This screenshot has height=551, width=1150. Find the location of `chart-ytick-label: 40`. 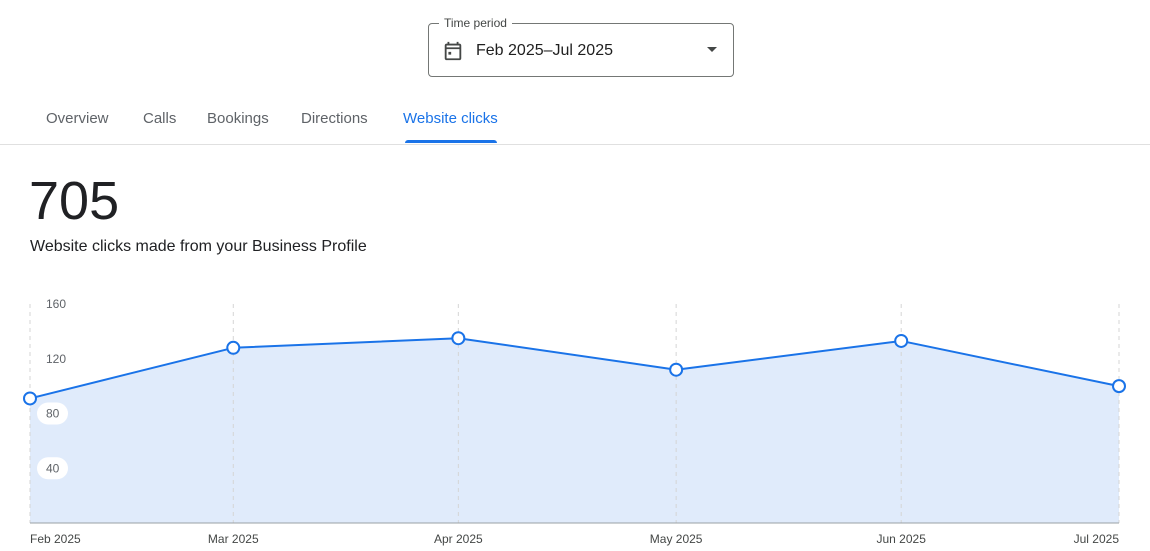

chart-ytick-label: 40 is located at coordinates (53, 468).